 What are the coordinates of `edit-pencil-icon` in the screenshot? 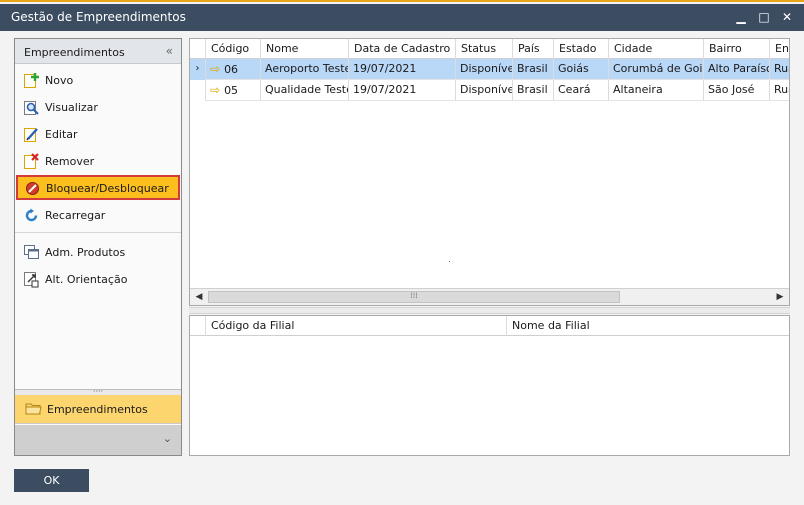 It's located at (31, 134).